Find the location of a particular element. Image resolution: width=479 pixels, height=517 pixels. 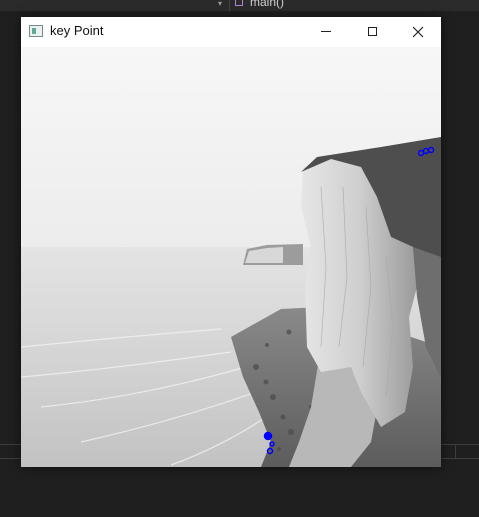

close-button is located at coordinates (418, 31).